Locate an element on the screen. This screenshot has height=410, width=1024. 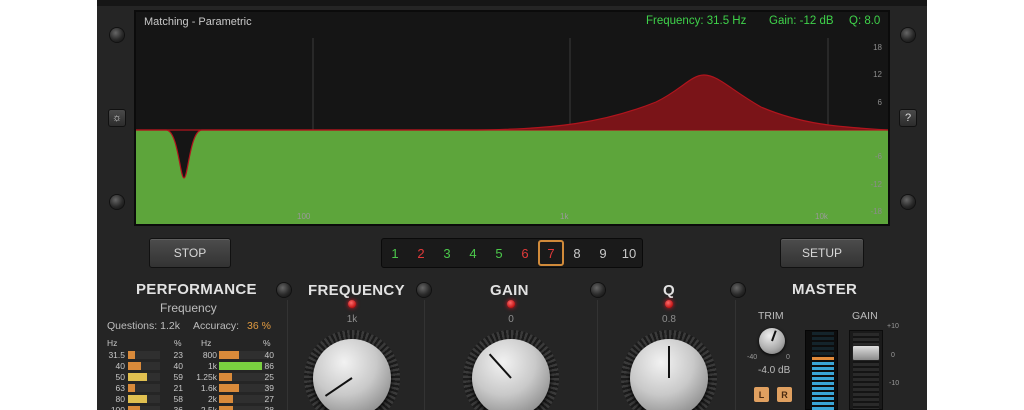
band-button-8: 8 is located at coordinates (577, 253).